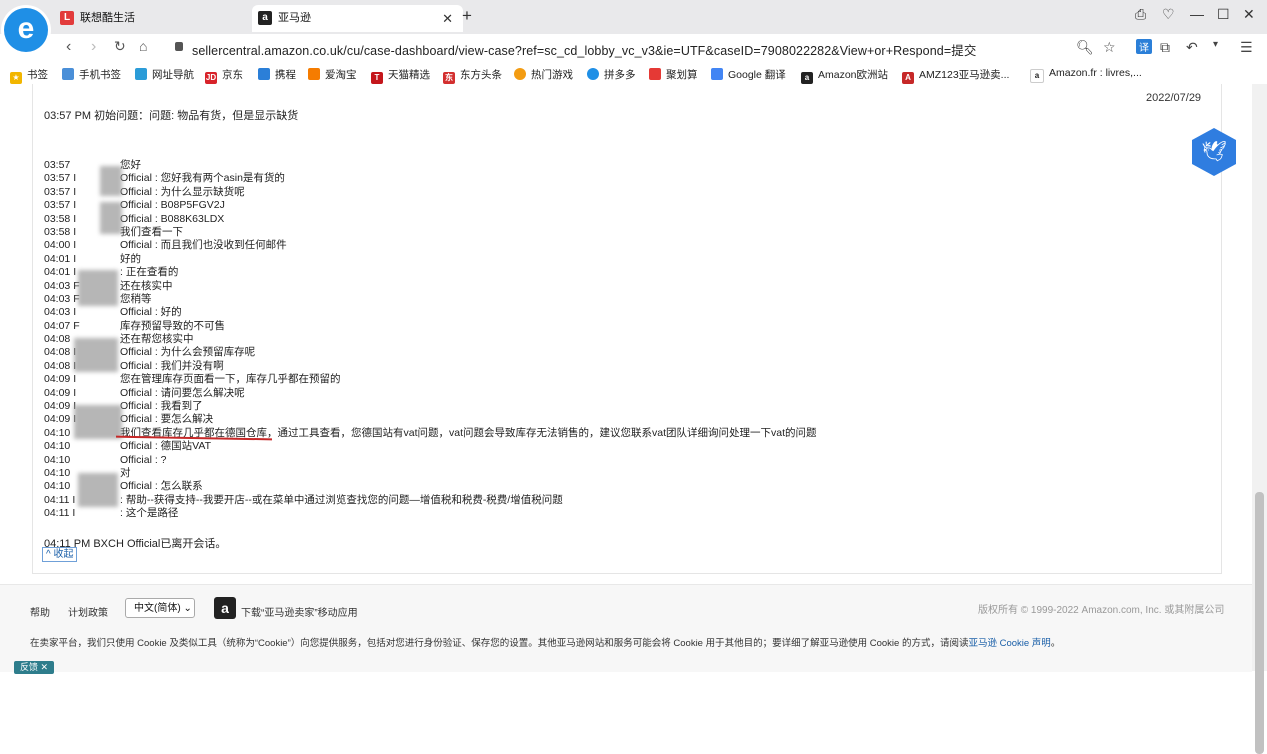 The height and width of the screenshot is (754, 1267). What do you see at coordinates (494, 192) in the screenshot?
I see `chat-message: 03:57 I Official : 为什么显示缺货呢` at bounding box center [494, 192].